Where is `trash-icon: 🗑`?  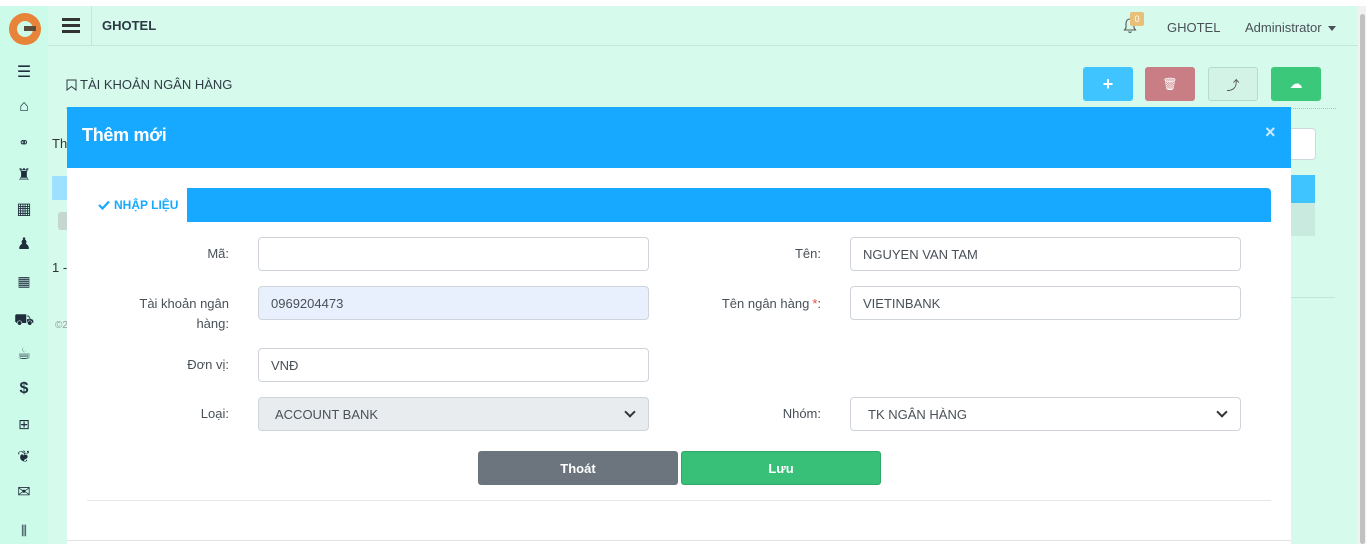
trash-icon: 🗑 is located at coordinates (1170, 84).